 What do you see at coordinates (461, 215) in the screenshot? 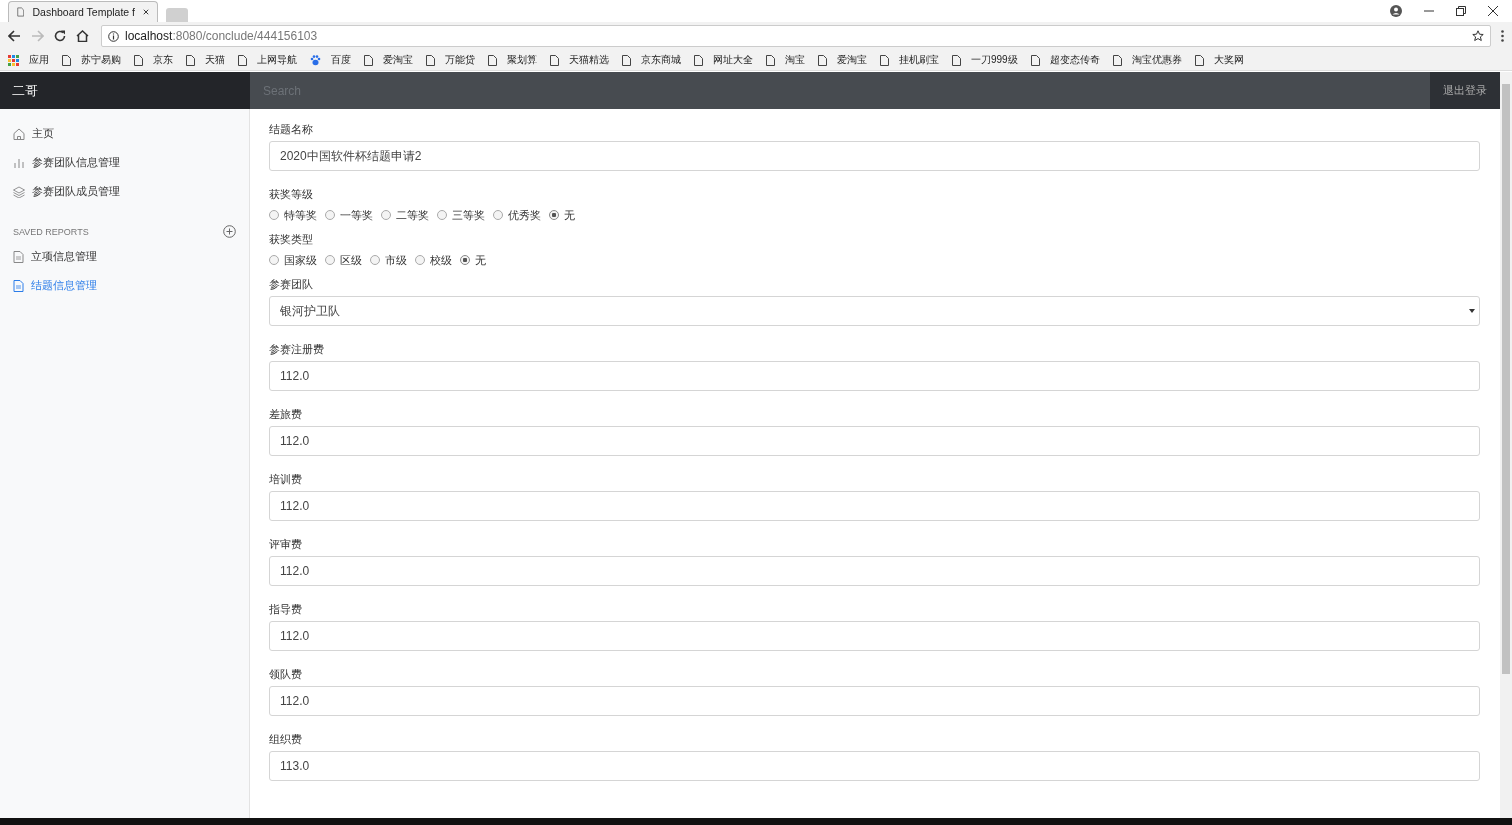
I see `radio-option: 三等奖` at bounding box center [461, 215].